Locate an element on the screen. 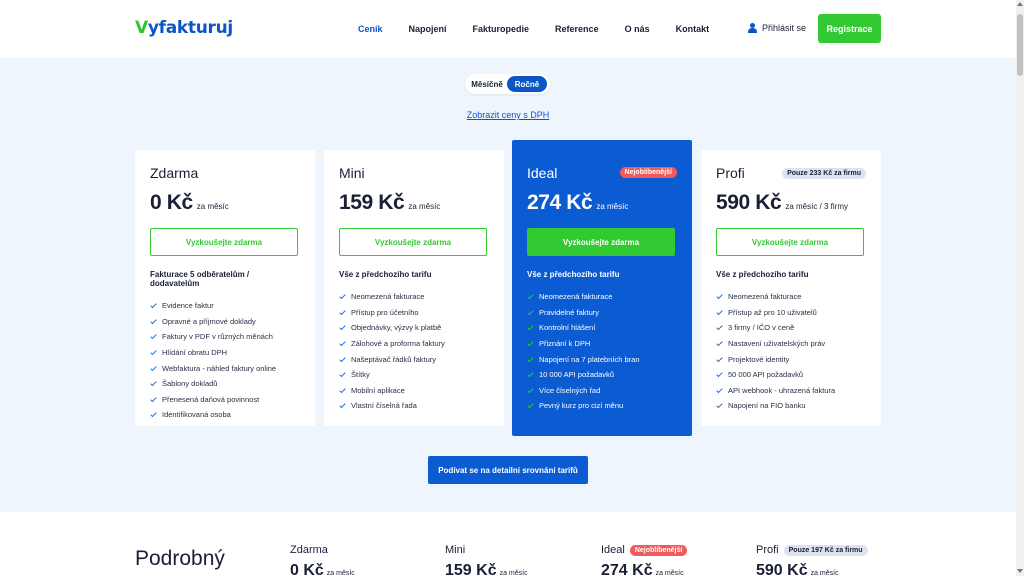 This screenshot has height=576, width=1024. plan-price: 274 Kč is located at coordinates (560, 202).